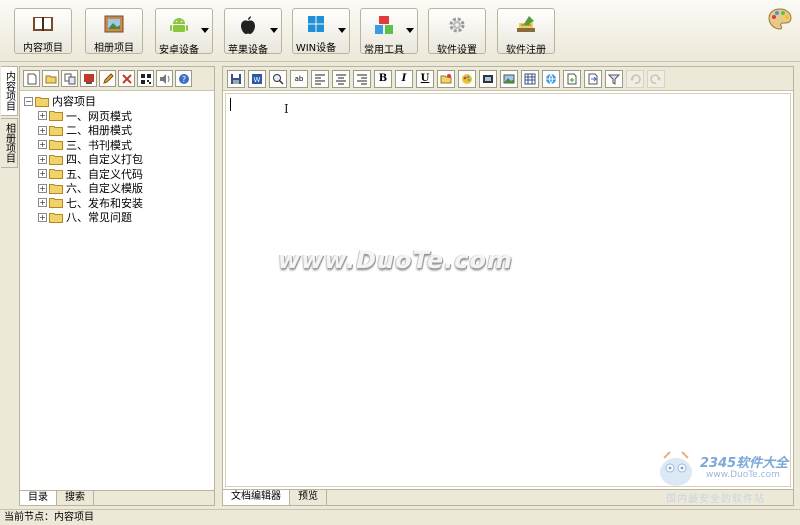  I want to click on filter-icon, so click(614, 78).